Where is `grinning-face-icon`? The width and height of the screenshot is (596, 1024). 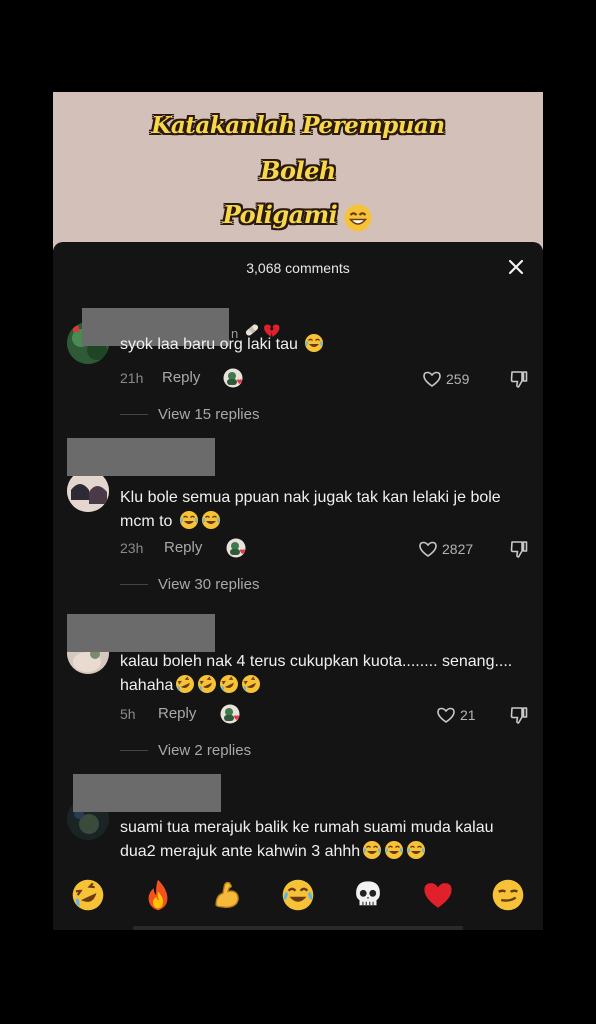 grinning-face-icon is located at coordinates (358, 217).